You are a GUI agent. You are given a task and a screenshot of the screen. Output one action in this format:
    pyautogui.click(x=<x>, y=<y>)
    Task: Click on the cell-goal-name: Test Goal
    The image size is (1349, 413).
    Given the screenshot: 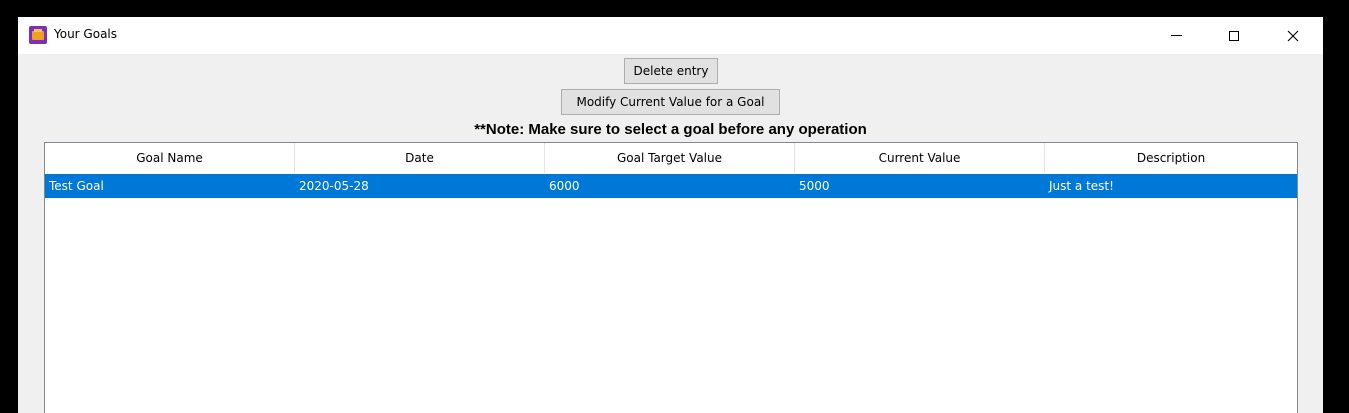 What is the action you would take?
    pyautogui.click(x=76, y=186)
    